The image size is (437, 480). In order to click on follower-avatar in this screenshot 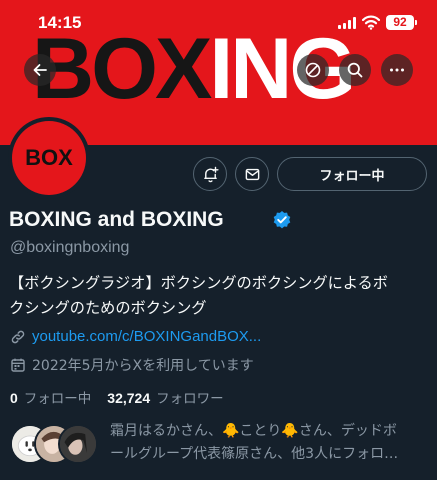, I will do `click(78, 444)`.